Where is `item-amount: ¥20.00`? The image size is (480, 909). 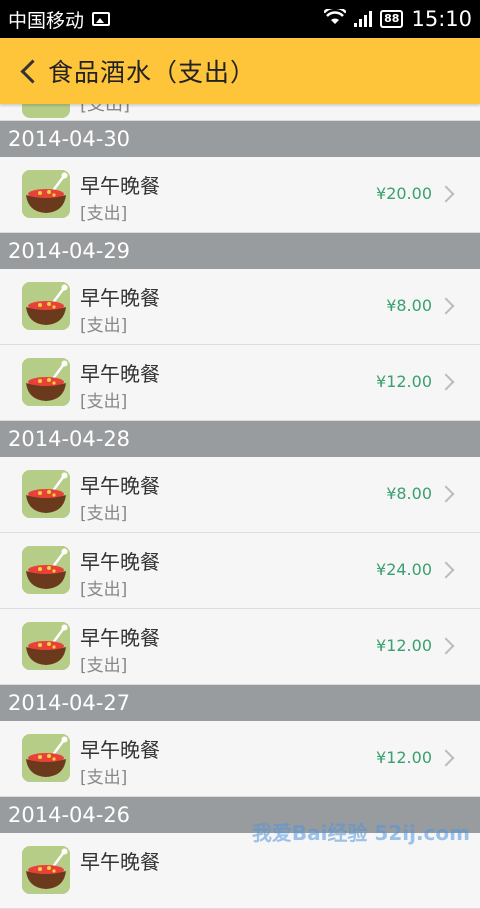
item-amount: ¥20.00 is located at coordinates (404, 193).